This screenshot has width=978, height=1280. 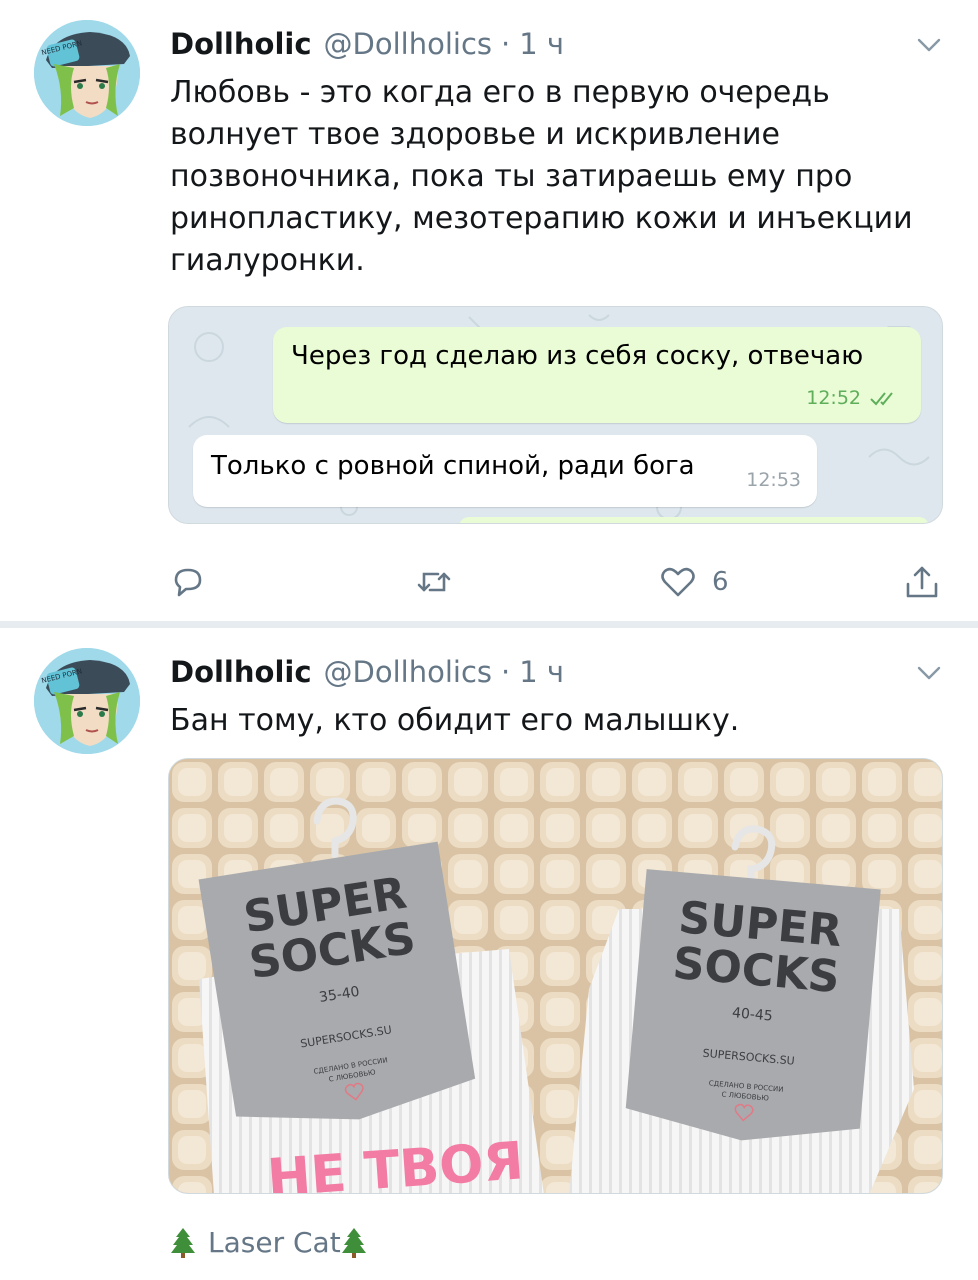 What do you see at coordinates (274, 1242) in the screenshot?
I see `footer-label: Laser Cat` at bounding box center [274, 1242].